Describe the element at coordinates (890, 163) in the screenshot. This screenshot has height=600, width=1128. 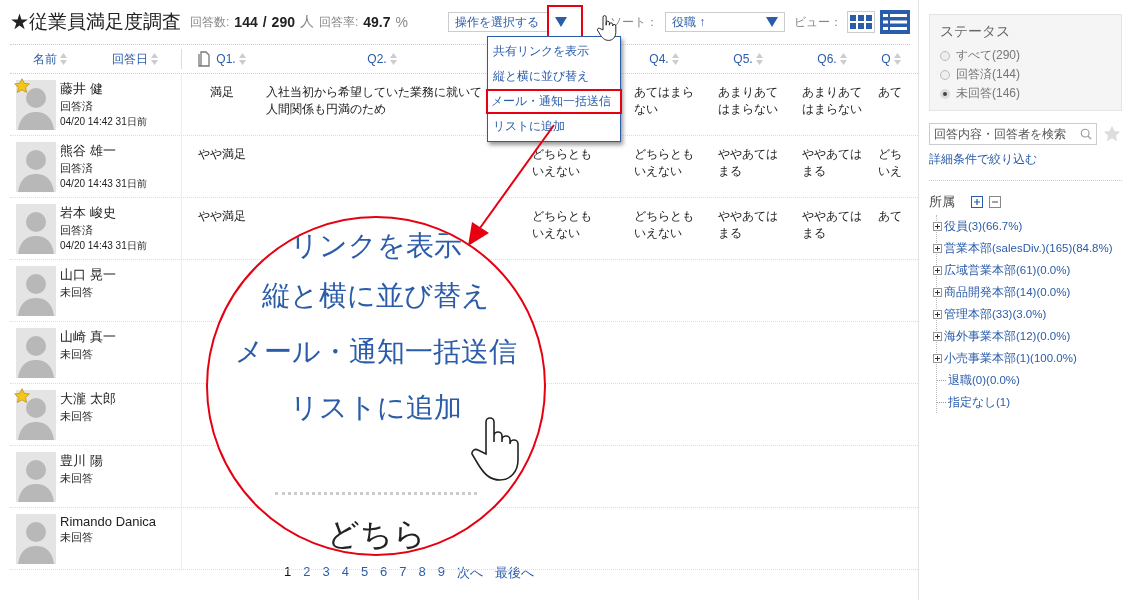
I see `answer-text: どちいえ` at that location.